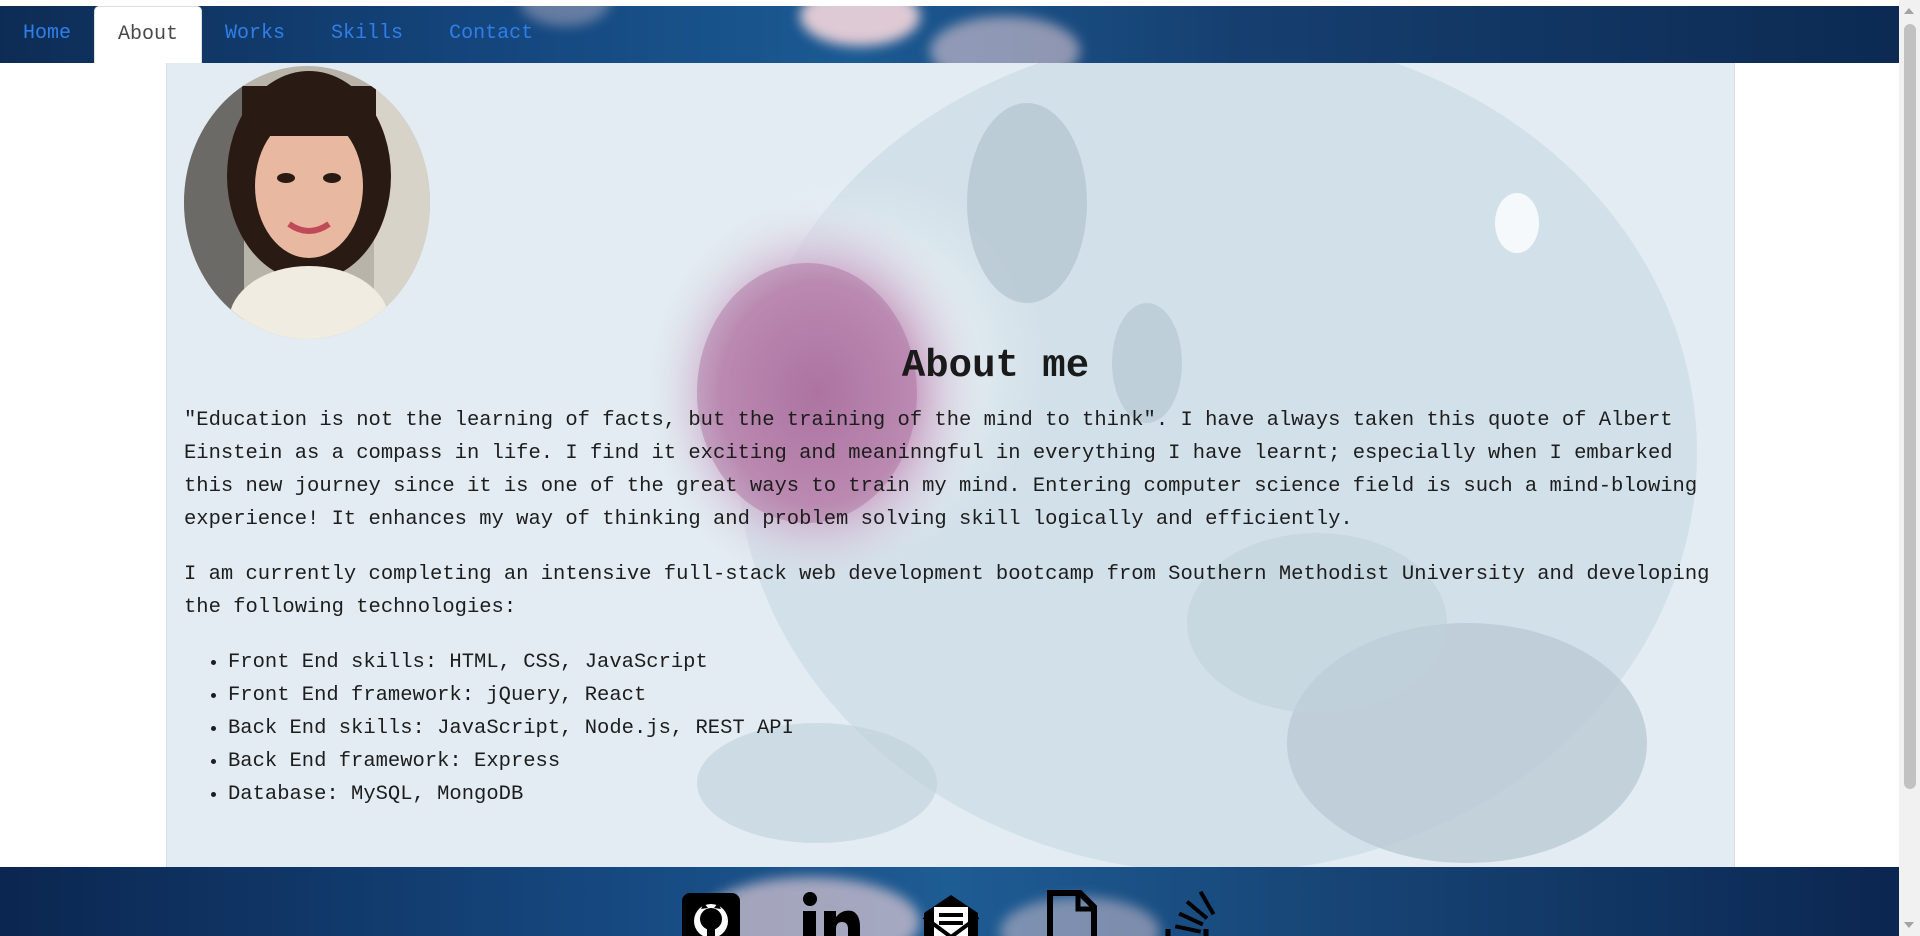  I want to click on scrollbar-thumb, so click(1910, 406).